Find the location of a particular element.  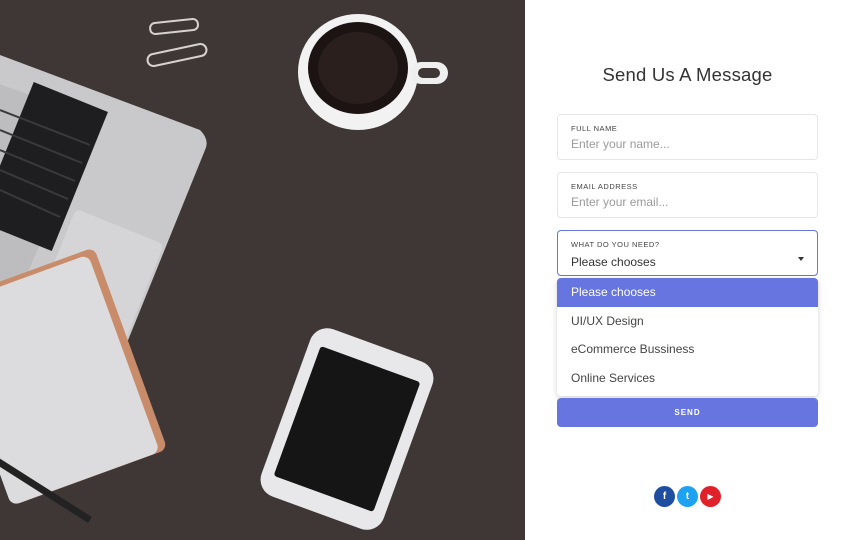

full-name-field: FULL NAME is located at coordinates (687, 137).